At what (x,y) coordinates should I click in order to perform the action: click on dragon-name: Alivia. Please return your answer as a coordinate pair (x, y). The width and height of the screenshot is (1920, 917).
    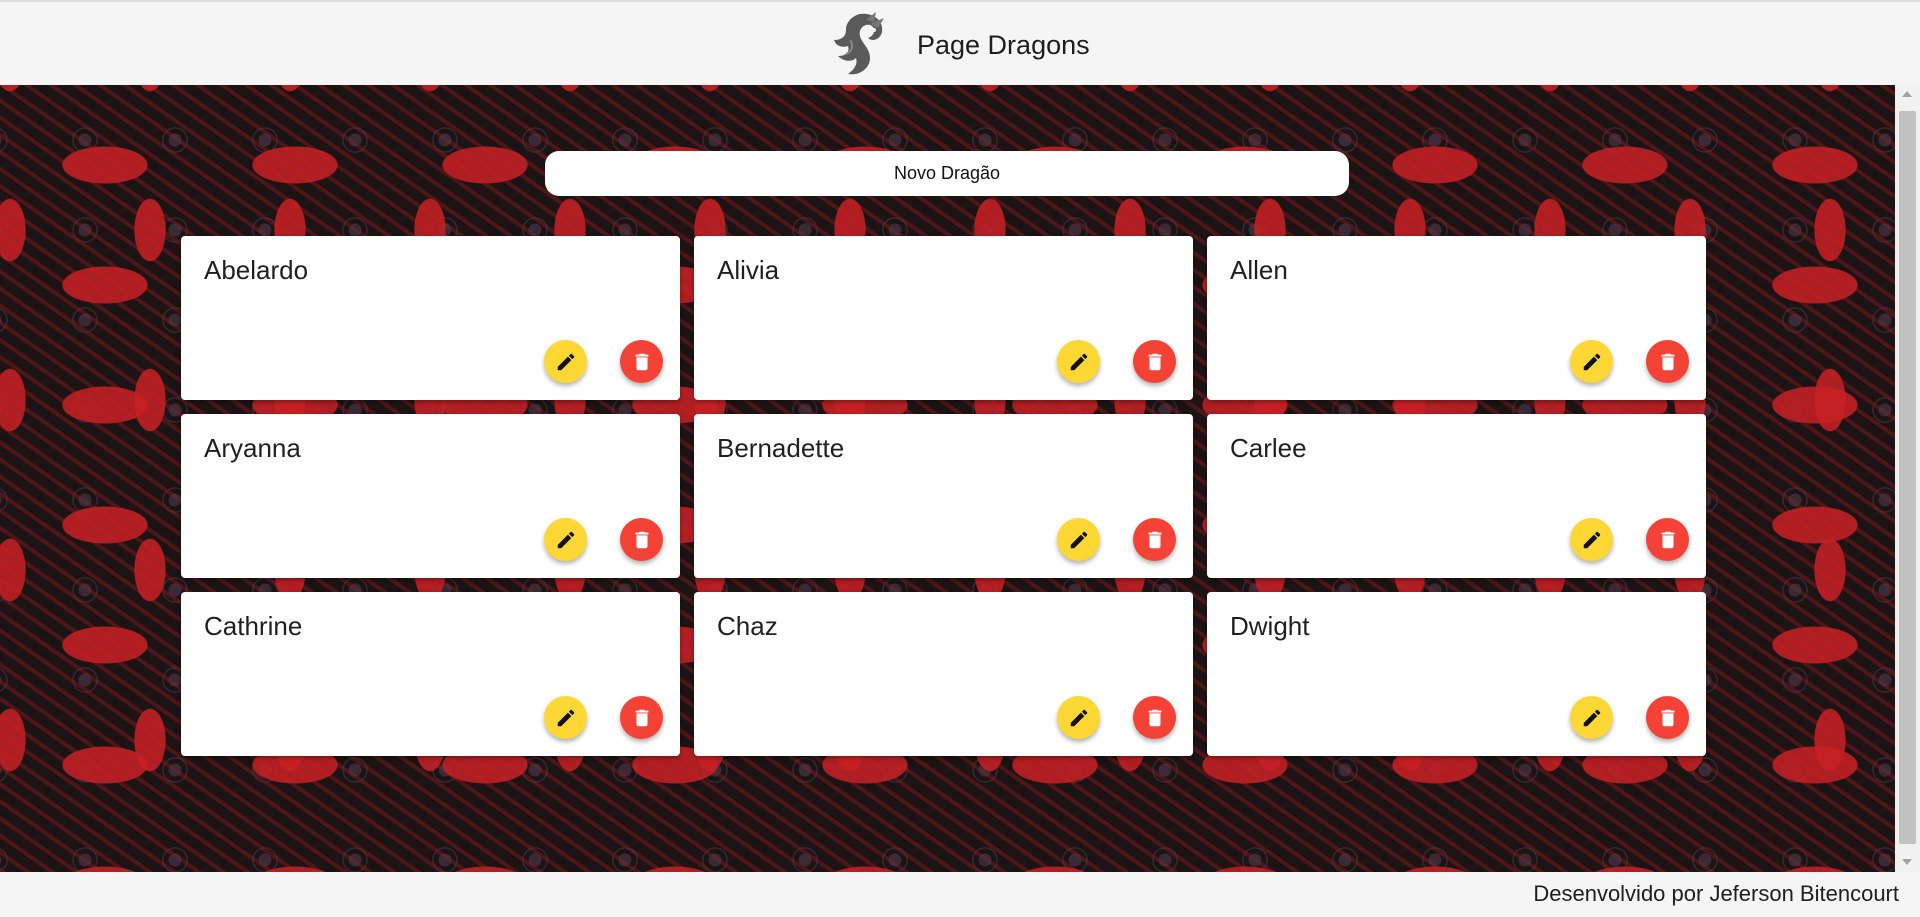
    Looking at the image, I should click on (748, 270).